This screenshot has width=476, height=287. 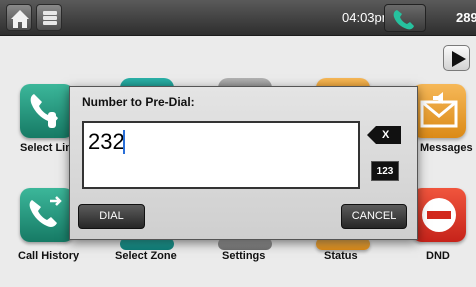 I want to click on phone-handset-icon, so click(x=403, y=20).